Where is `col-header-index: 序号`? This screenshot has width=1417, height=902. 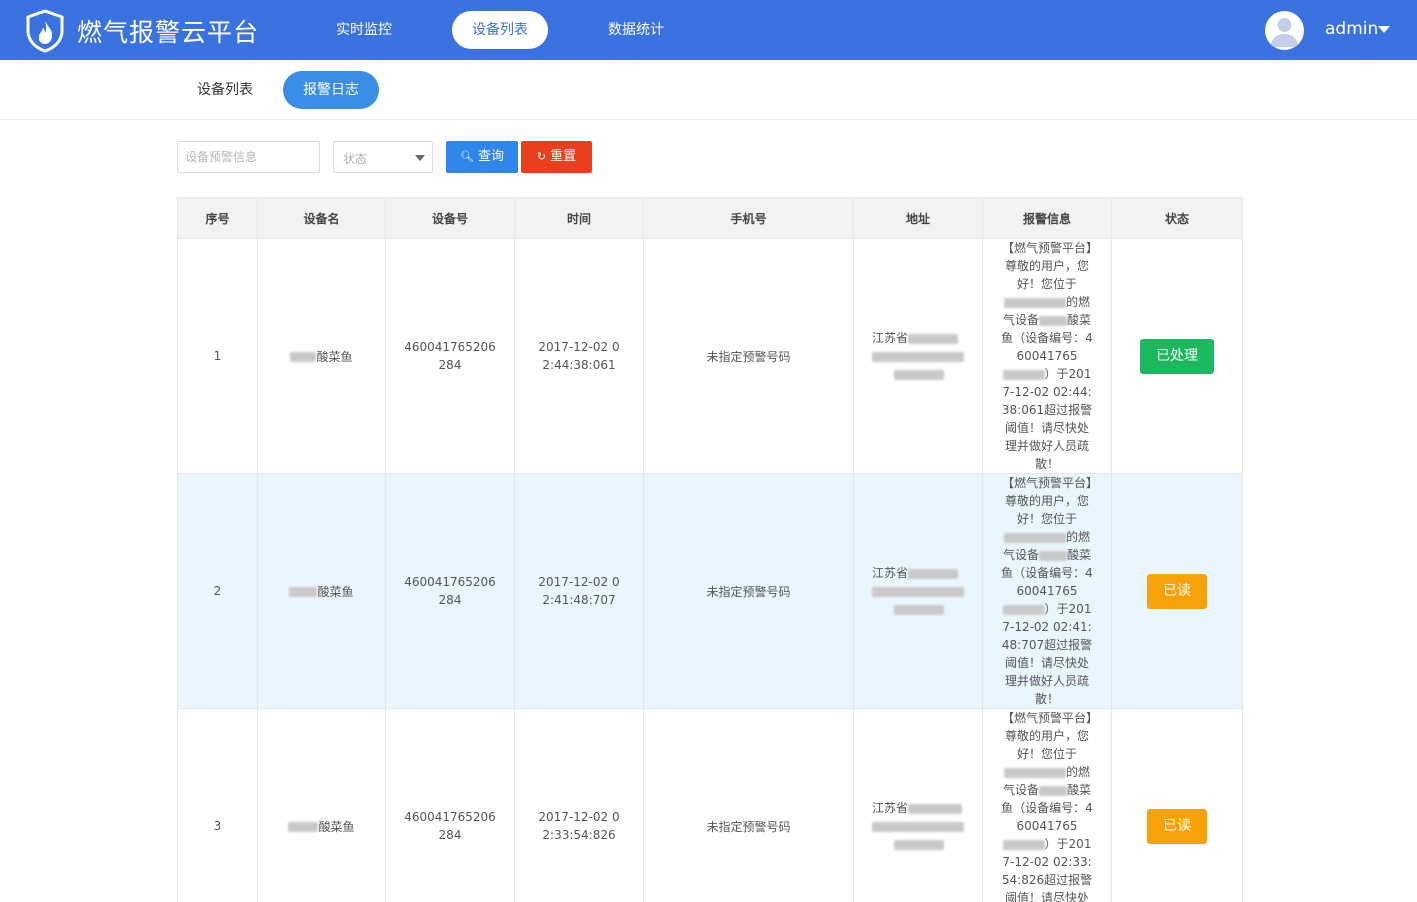 col-header-index: 序号 is located at coordinates (217, 218).